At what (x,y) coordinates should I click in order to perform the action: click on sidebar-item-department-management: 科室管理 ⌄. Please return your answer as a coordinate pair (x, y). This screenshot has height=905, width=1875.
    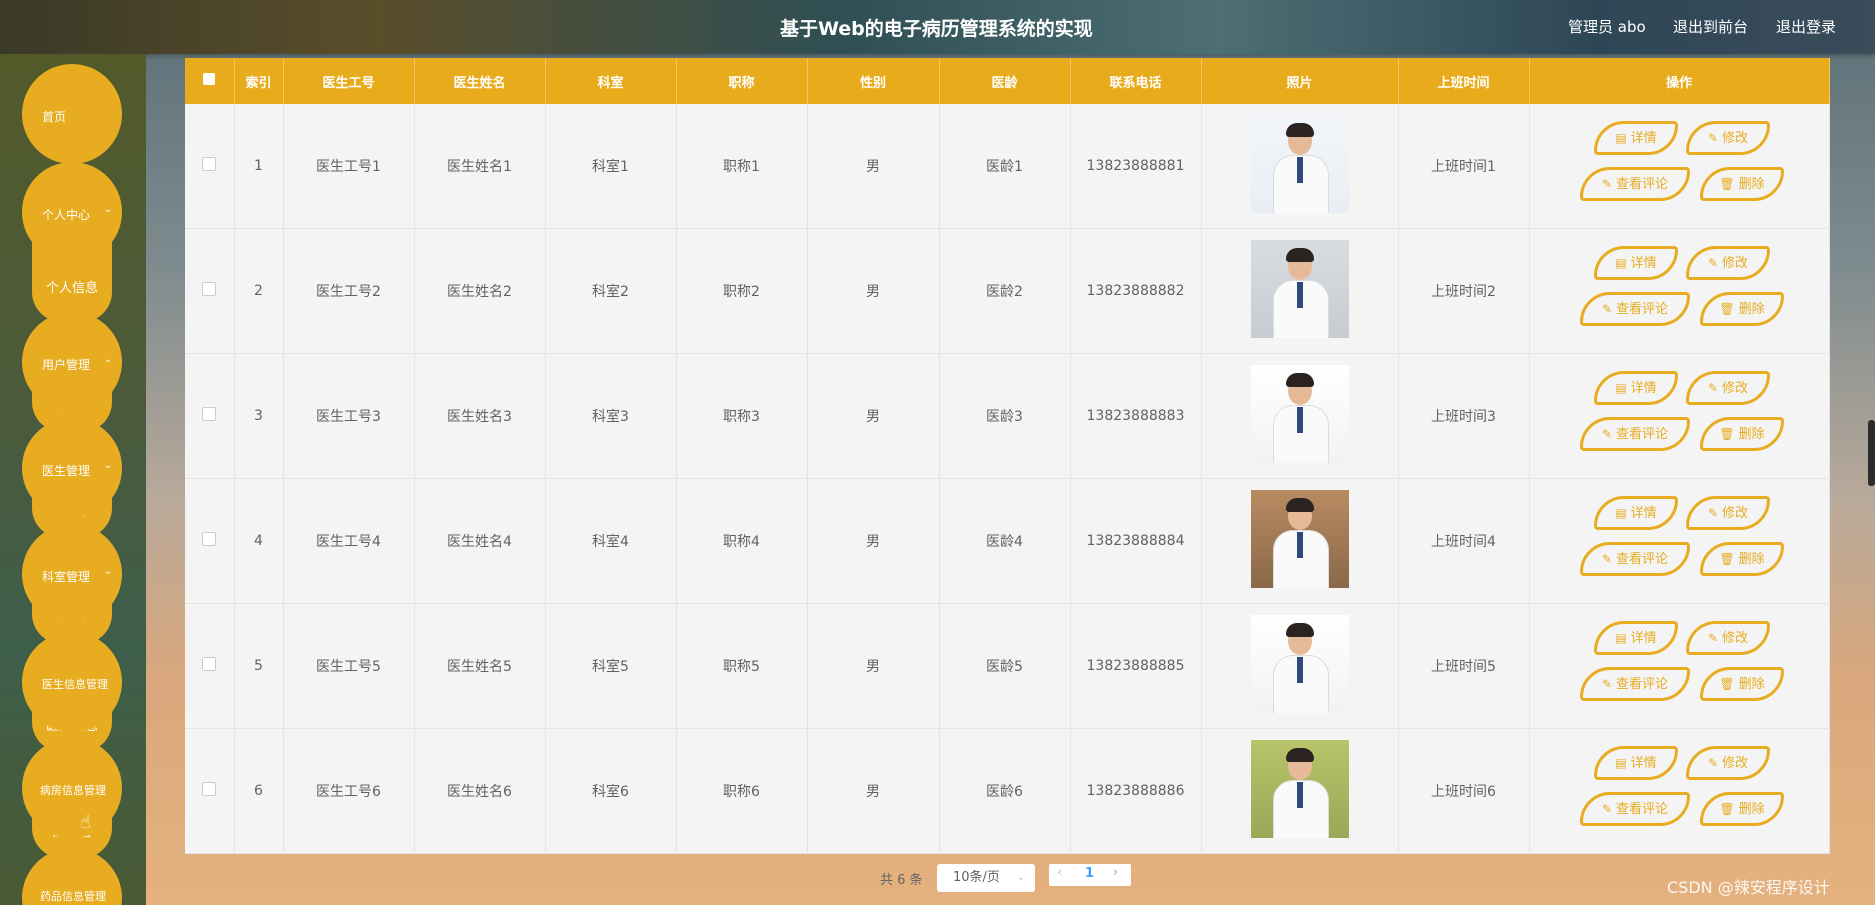
    Looking at the image, I should click on (72, 574).